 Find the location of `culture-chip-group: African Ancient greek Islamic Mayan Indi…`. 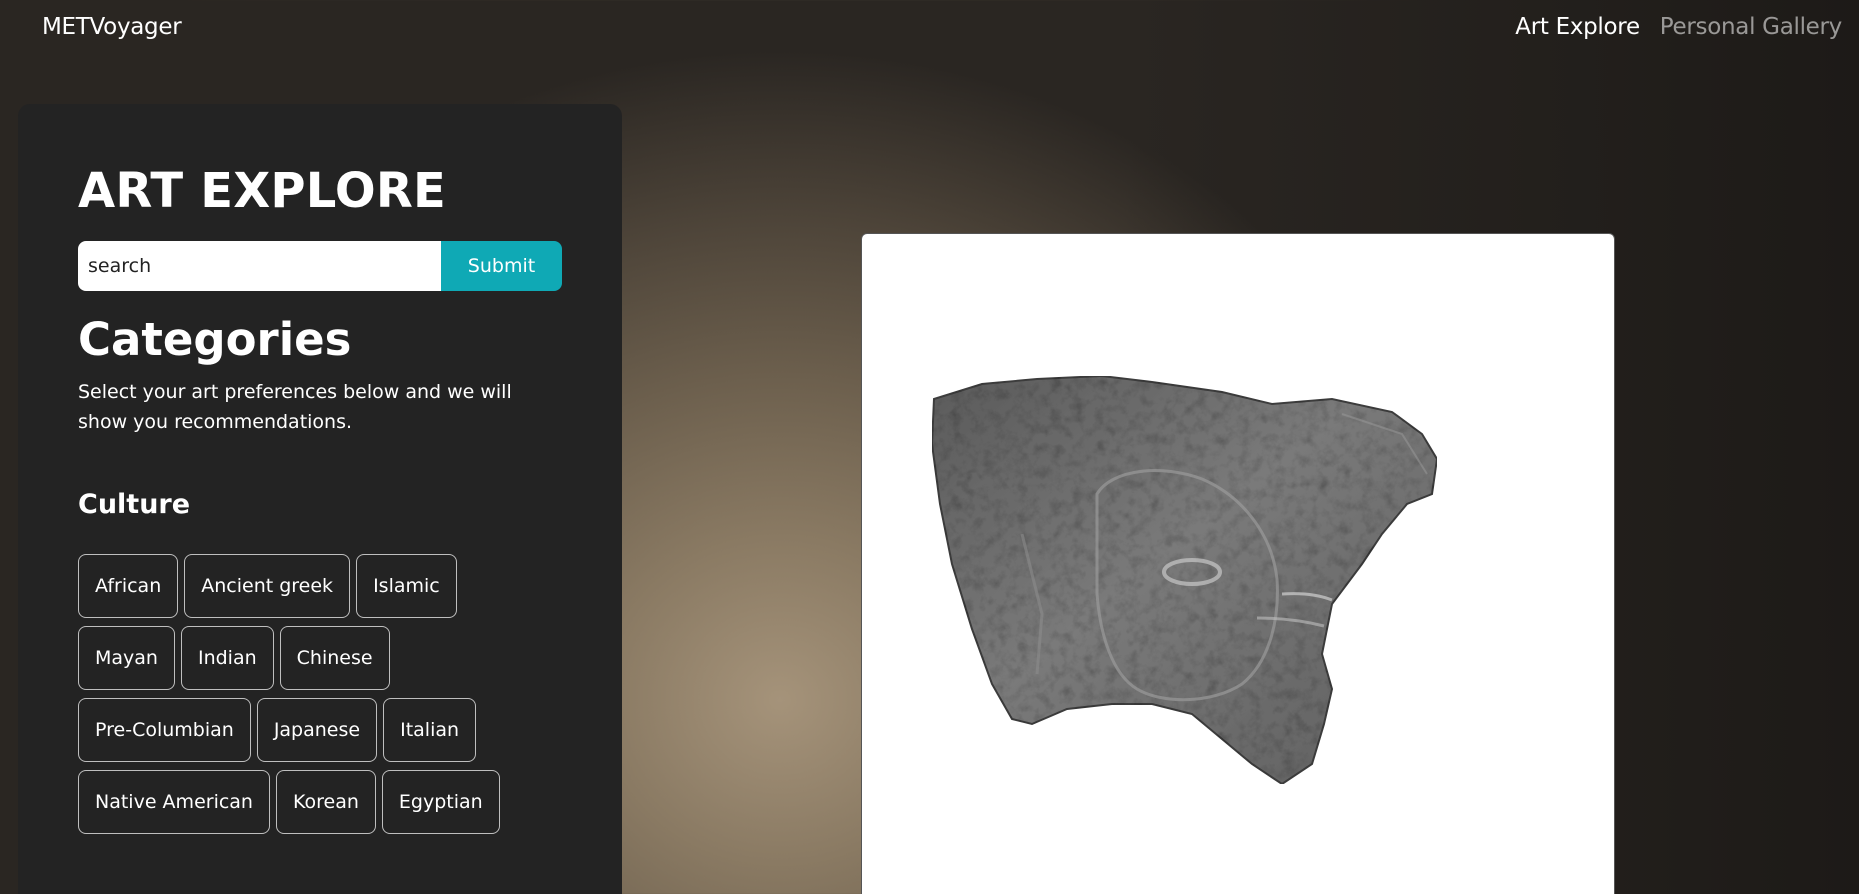

culture-chip-group: African Ancient greek Islamic Mayan Indi… is located at coordinates (313, 694).